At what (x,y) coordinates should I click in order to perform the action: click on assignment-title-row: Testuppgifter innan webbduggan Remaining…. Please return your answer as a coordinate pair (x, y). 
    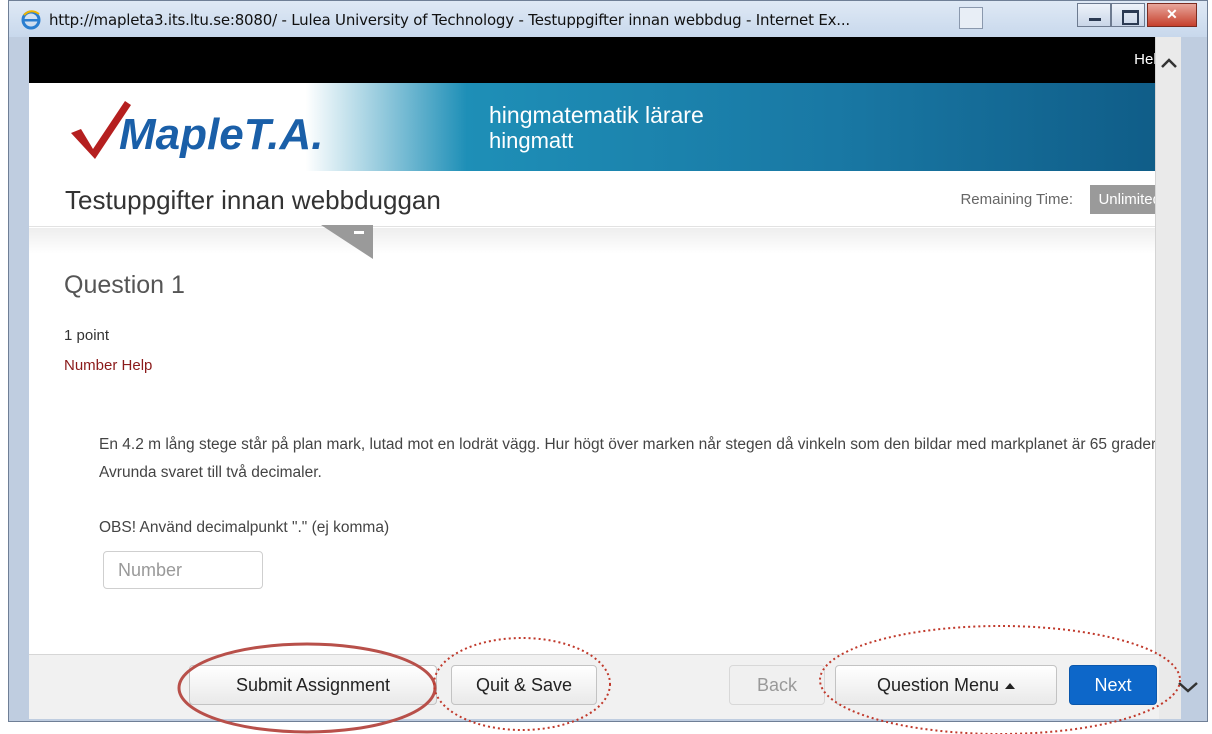
    Looking at the image, I should click on (605, 199).